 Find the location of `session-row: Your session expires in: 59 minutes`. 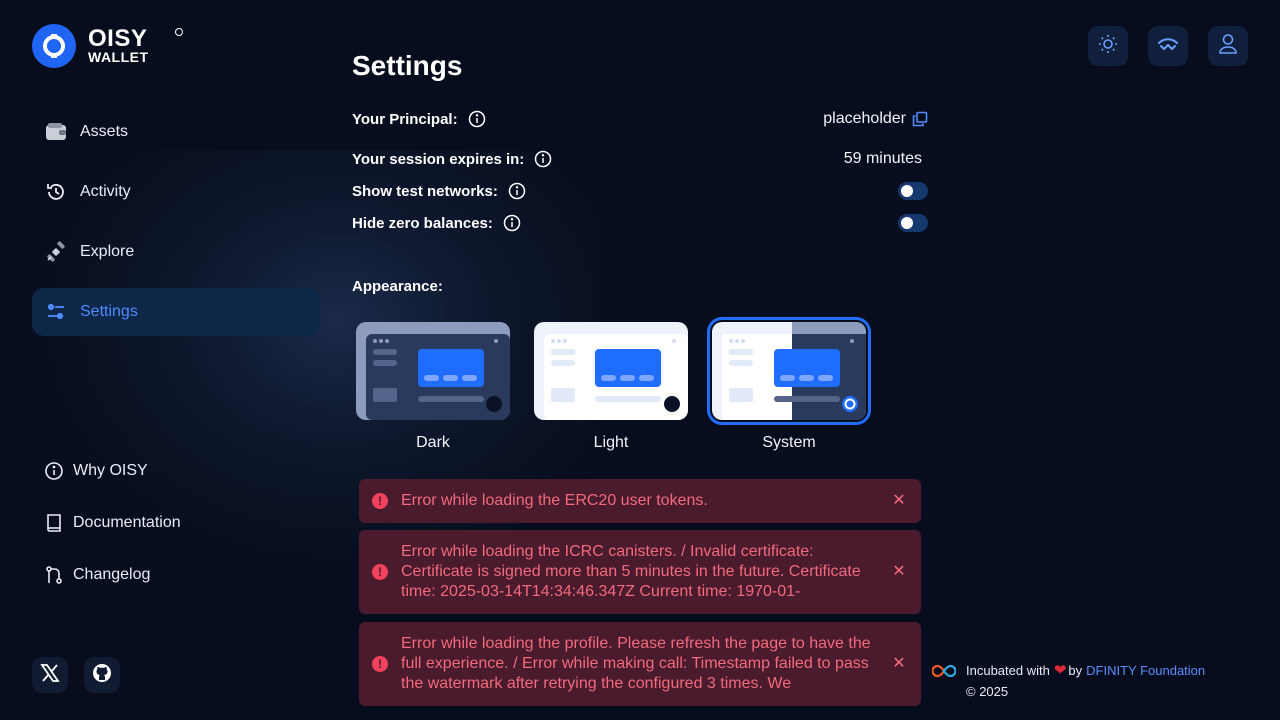

session-row: Your session expires in: 59 minutes is located at coordinates (640, 159).